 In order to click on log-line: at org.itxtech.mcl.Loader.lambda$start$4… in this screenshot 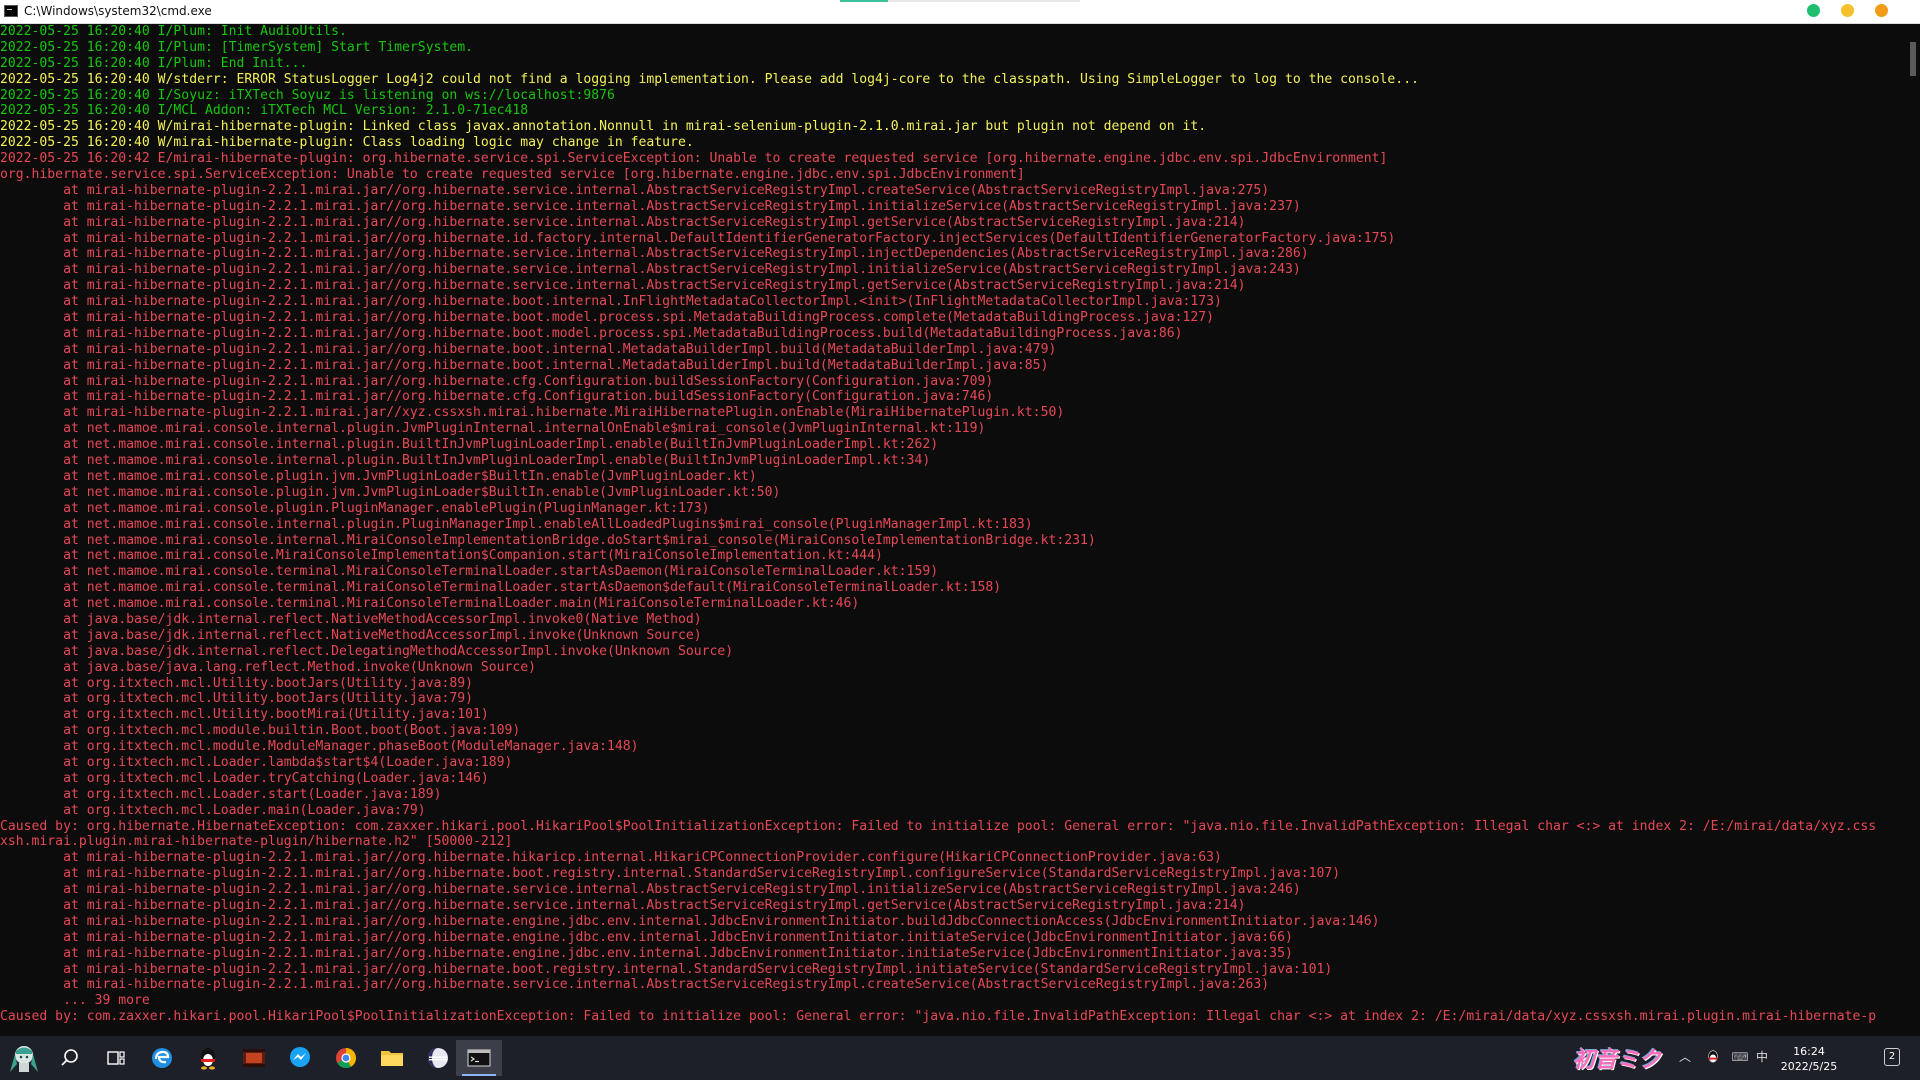, I will do `click(256, 762)`.